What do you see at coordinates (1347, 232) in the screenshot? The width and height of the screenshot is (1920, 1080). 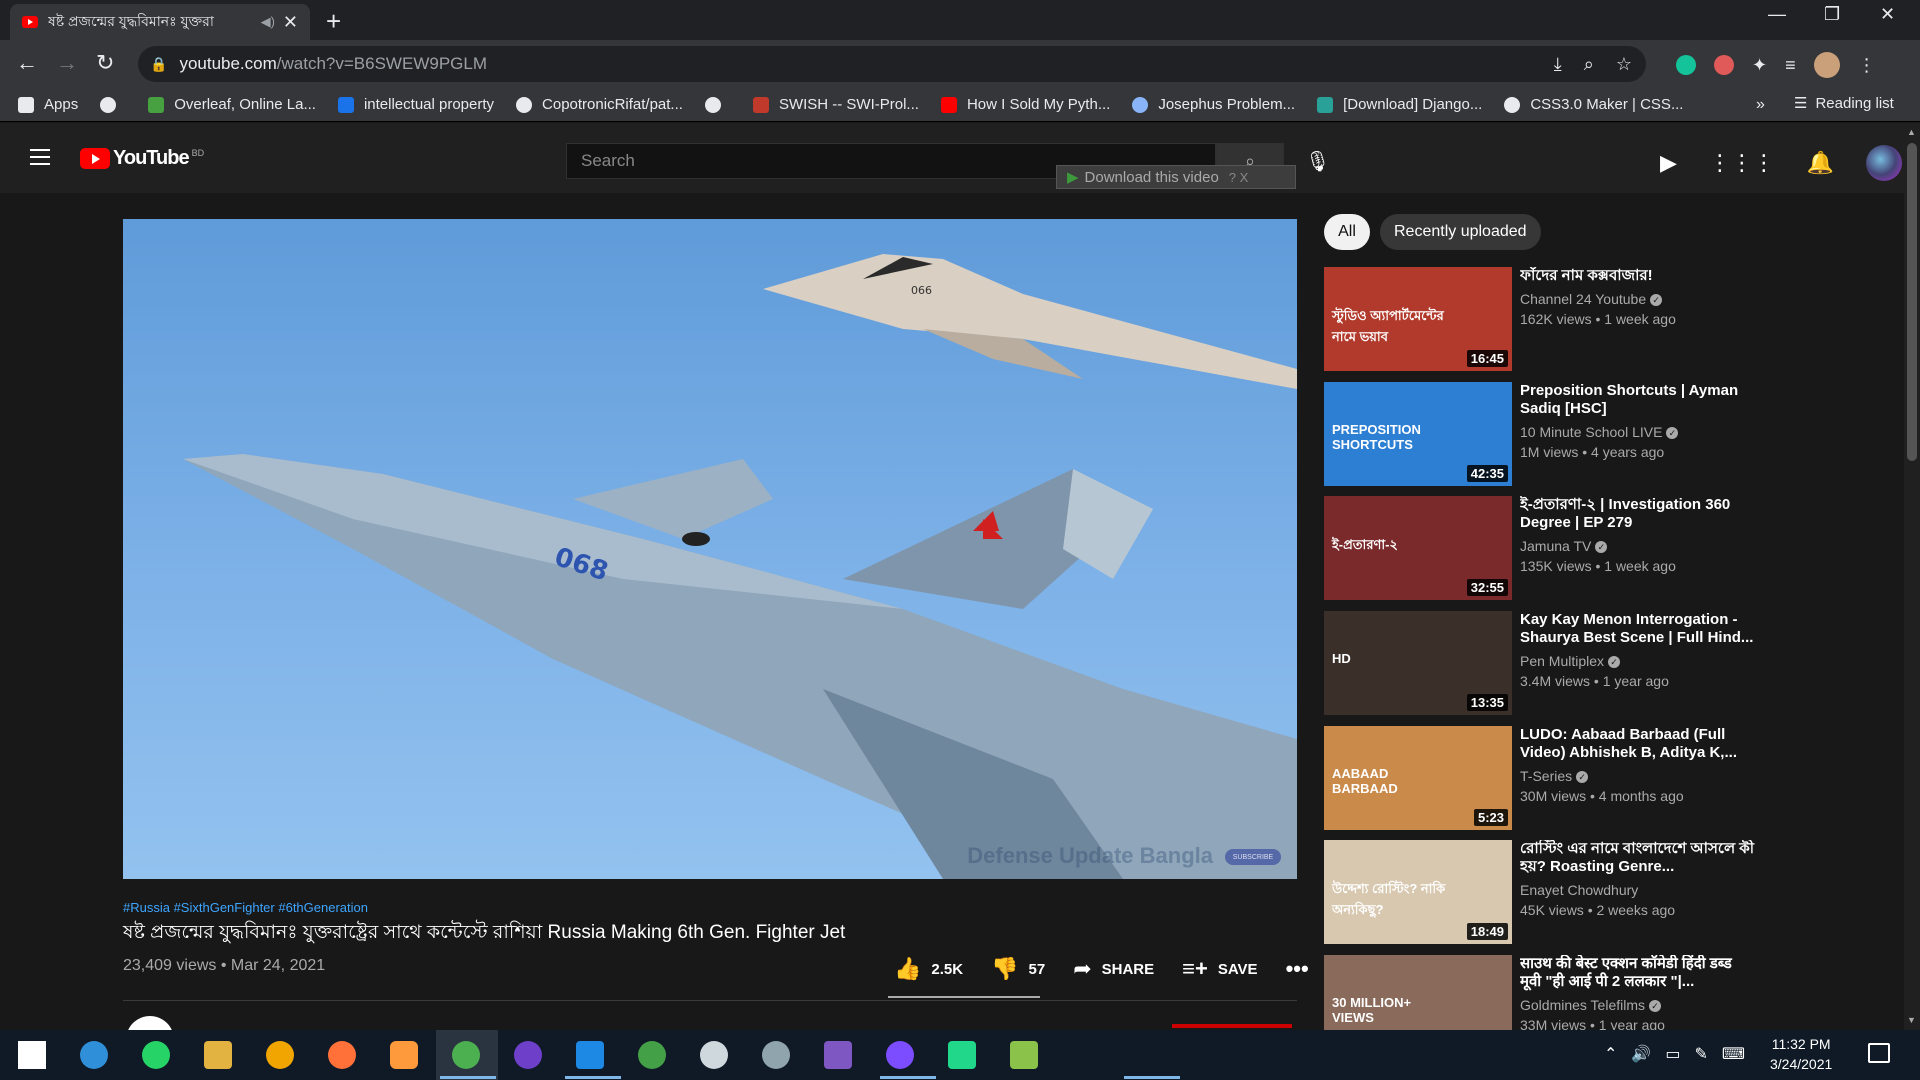 I see `chip-all: All` at bounding box center [1347, 232].